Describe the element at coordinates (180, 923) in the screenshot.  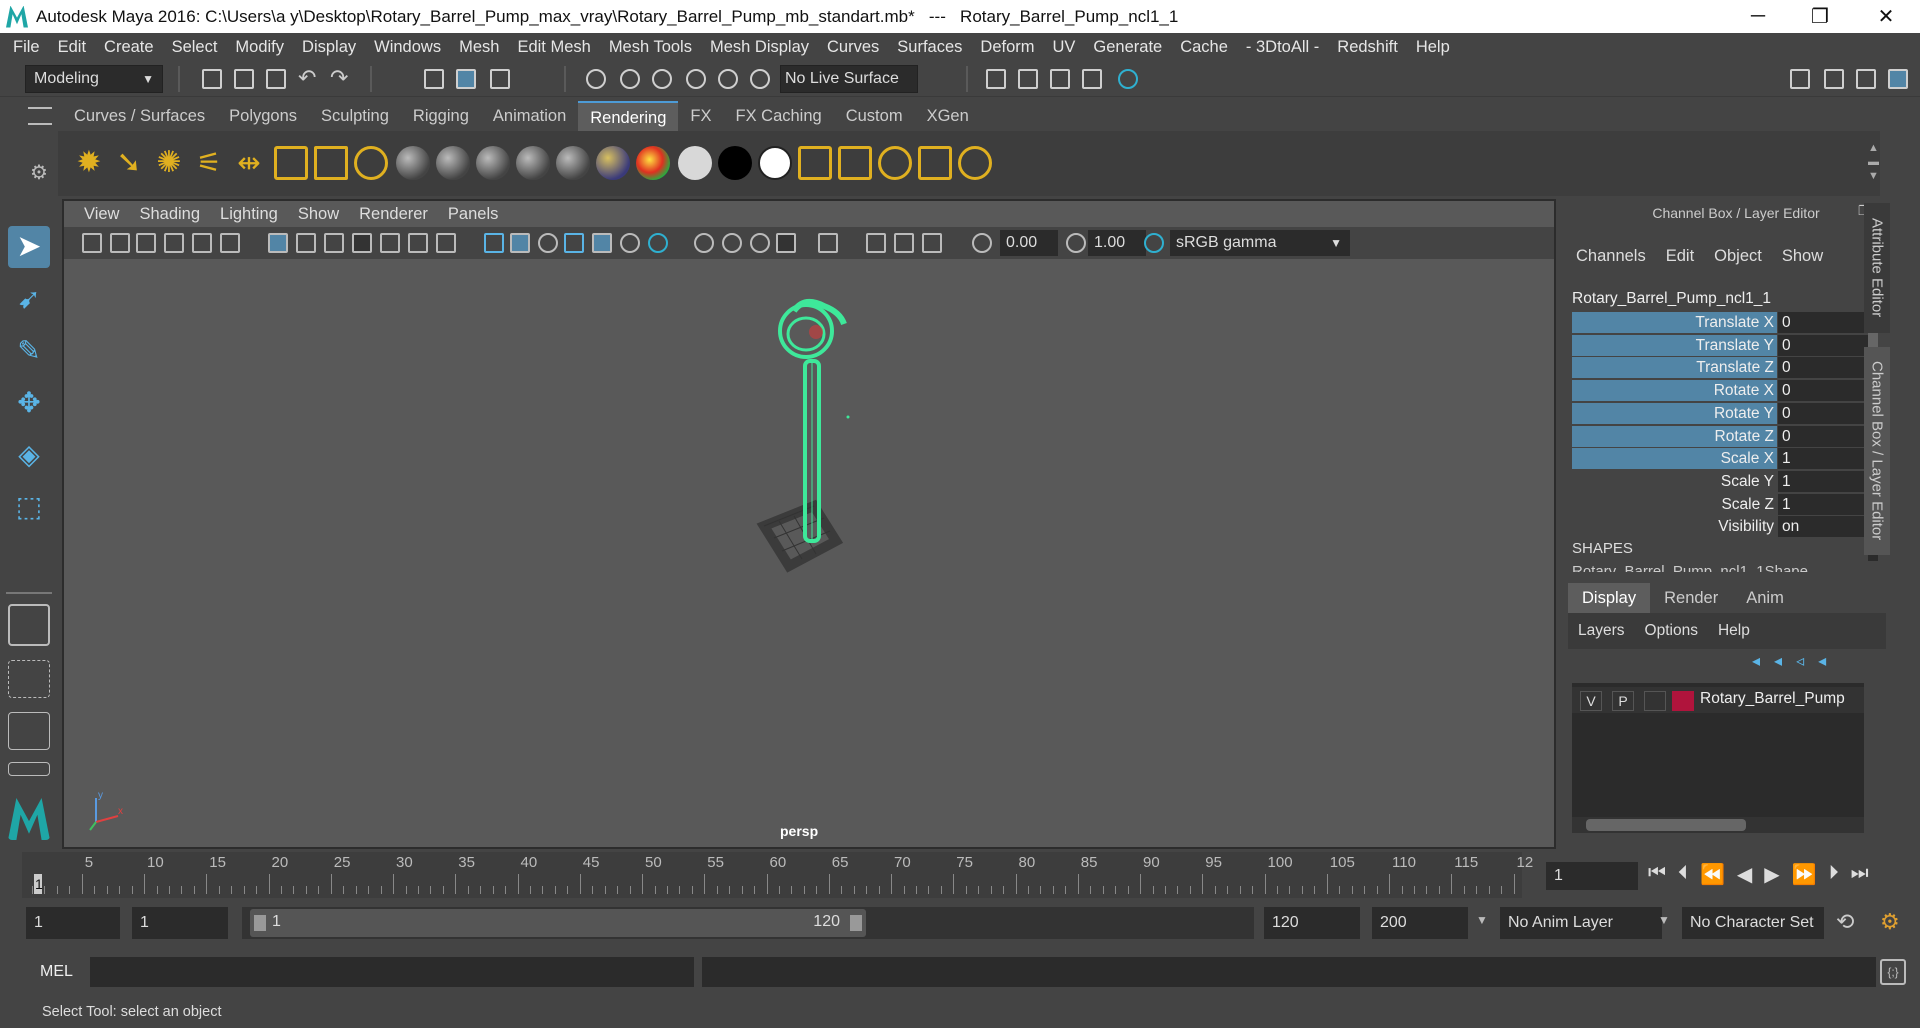
I see `playback-start-field: 1` at that location.